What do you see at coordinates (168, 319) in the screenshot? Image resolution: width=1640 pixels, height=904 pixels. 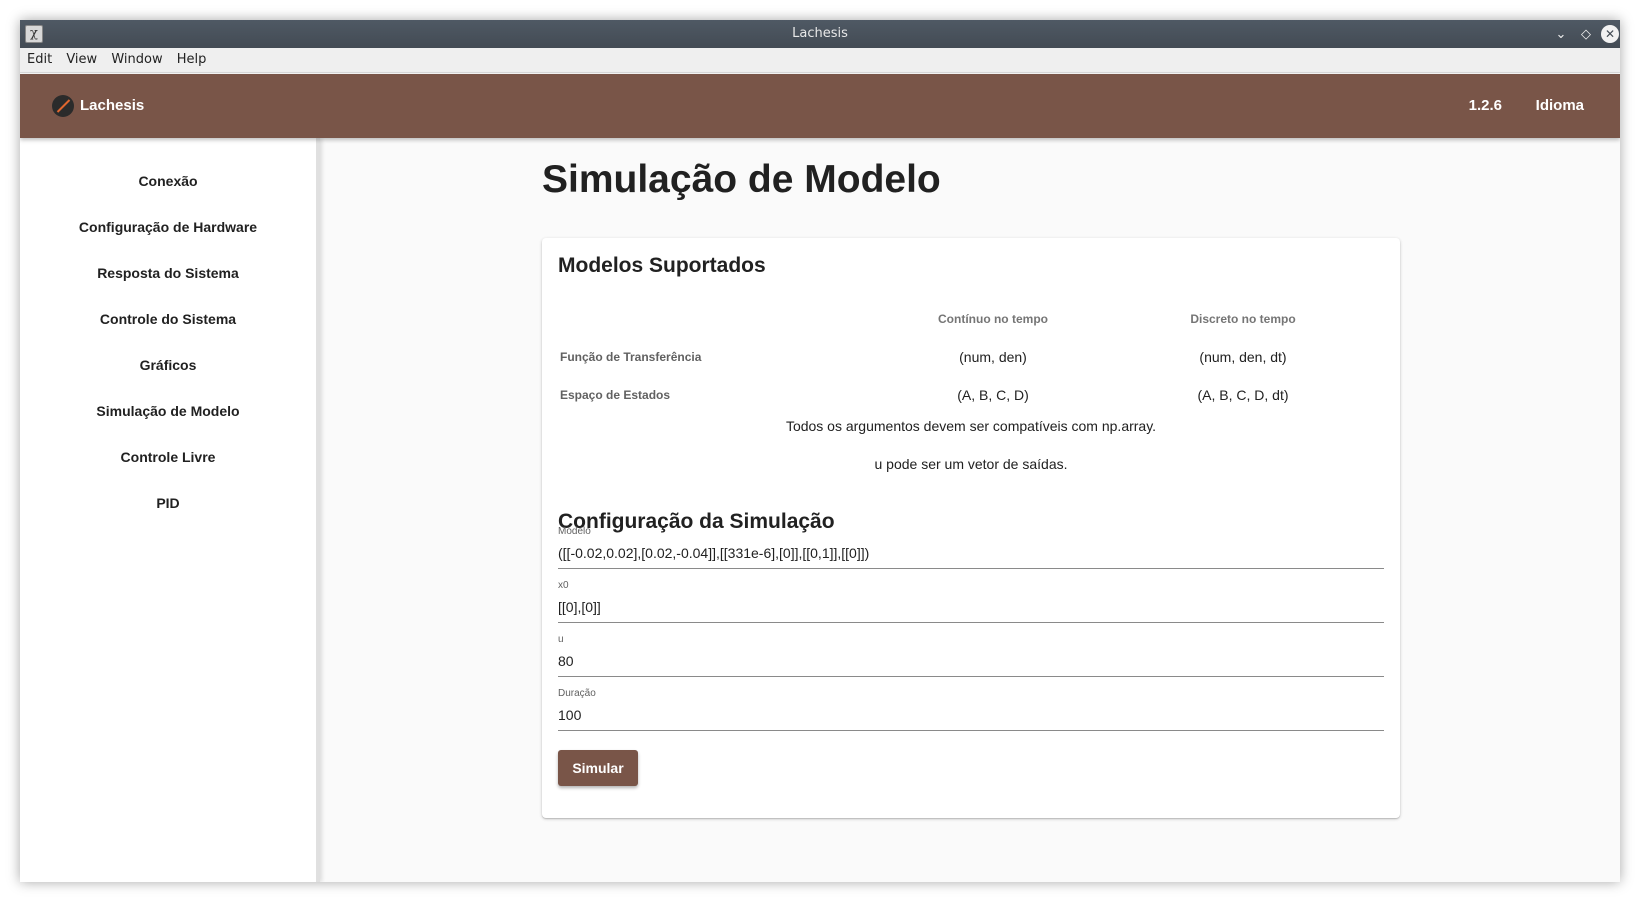 I see `sidebar-item-controle-sistema: Controle do Sistema` at bounding box center [168, 319].